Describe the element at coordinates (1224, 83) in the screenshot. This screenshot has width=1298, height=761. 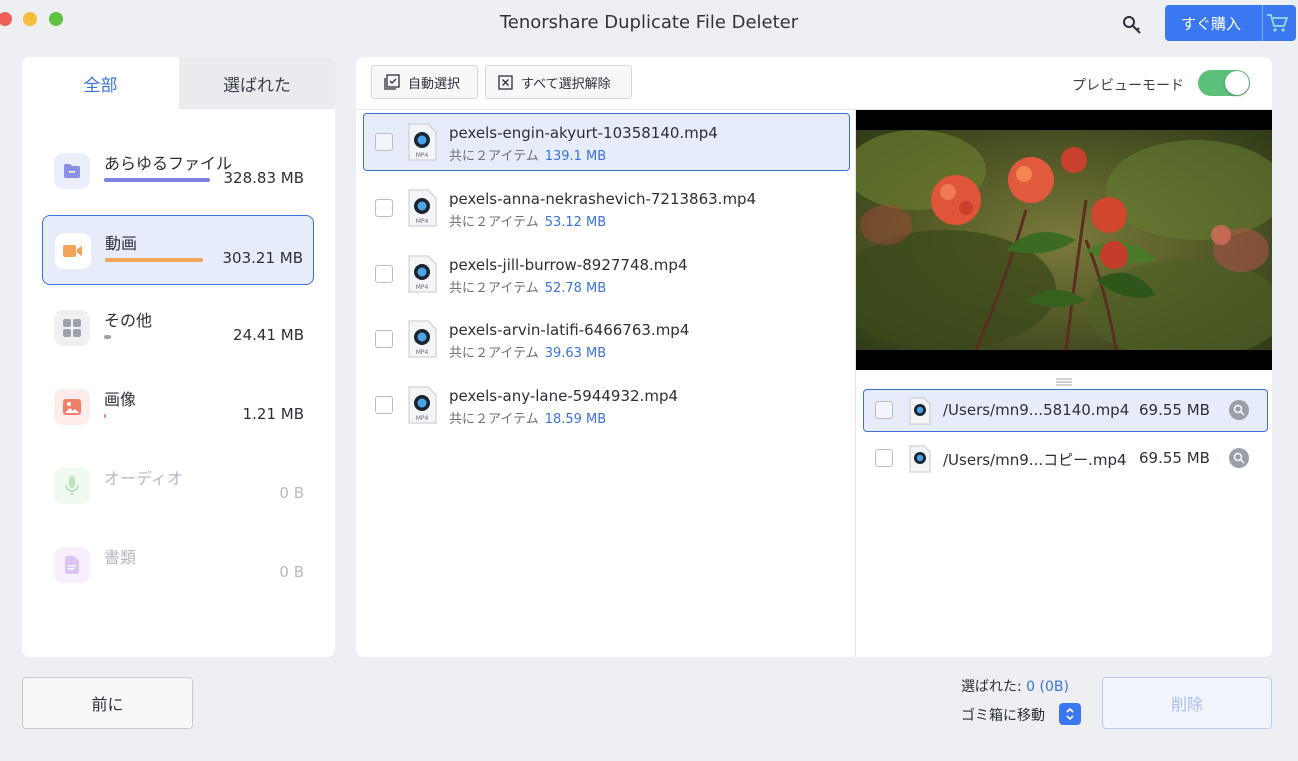
I see `preview-mode-toggle` at that location.